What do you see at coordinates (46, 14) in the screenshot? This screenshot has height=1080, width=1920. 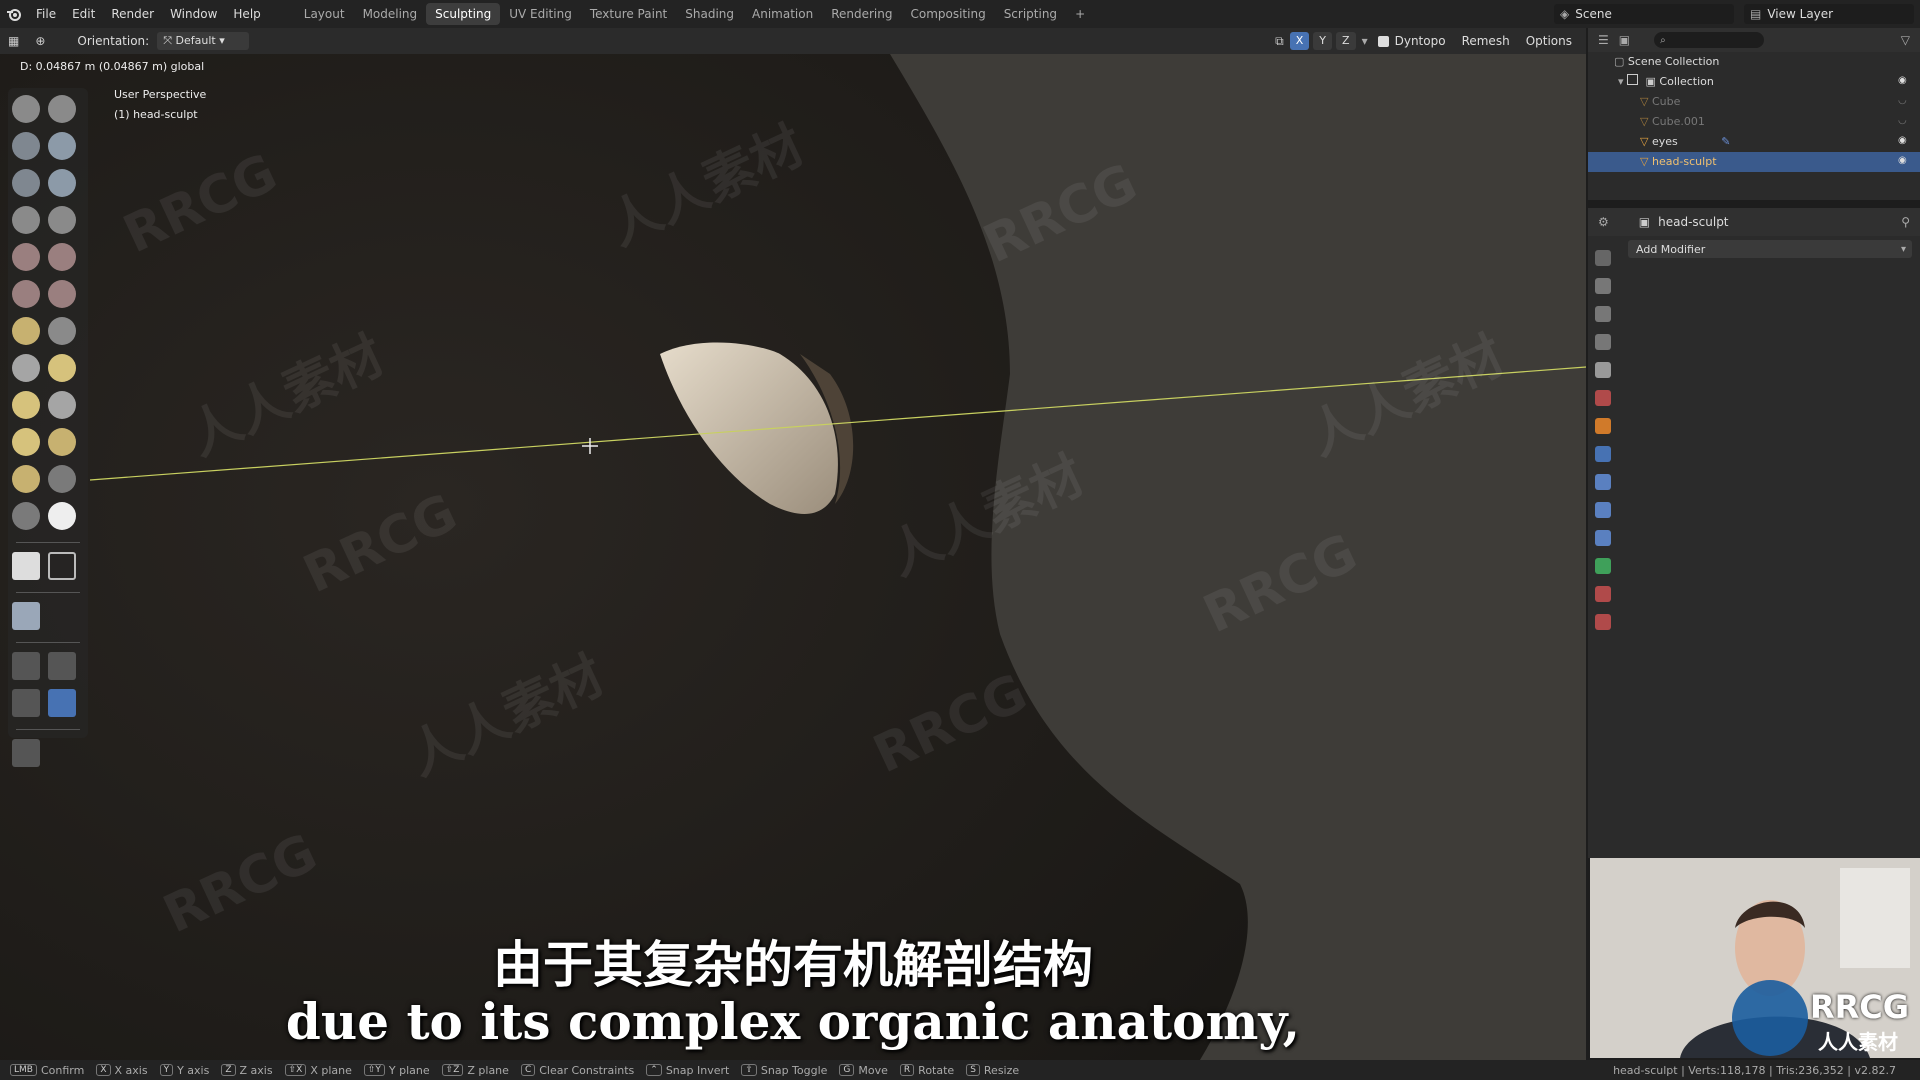 I see `menu-file: File` at bounding box center [46, 14].